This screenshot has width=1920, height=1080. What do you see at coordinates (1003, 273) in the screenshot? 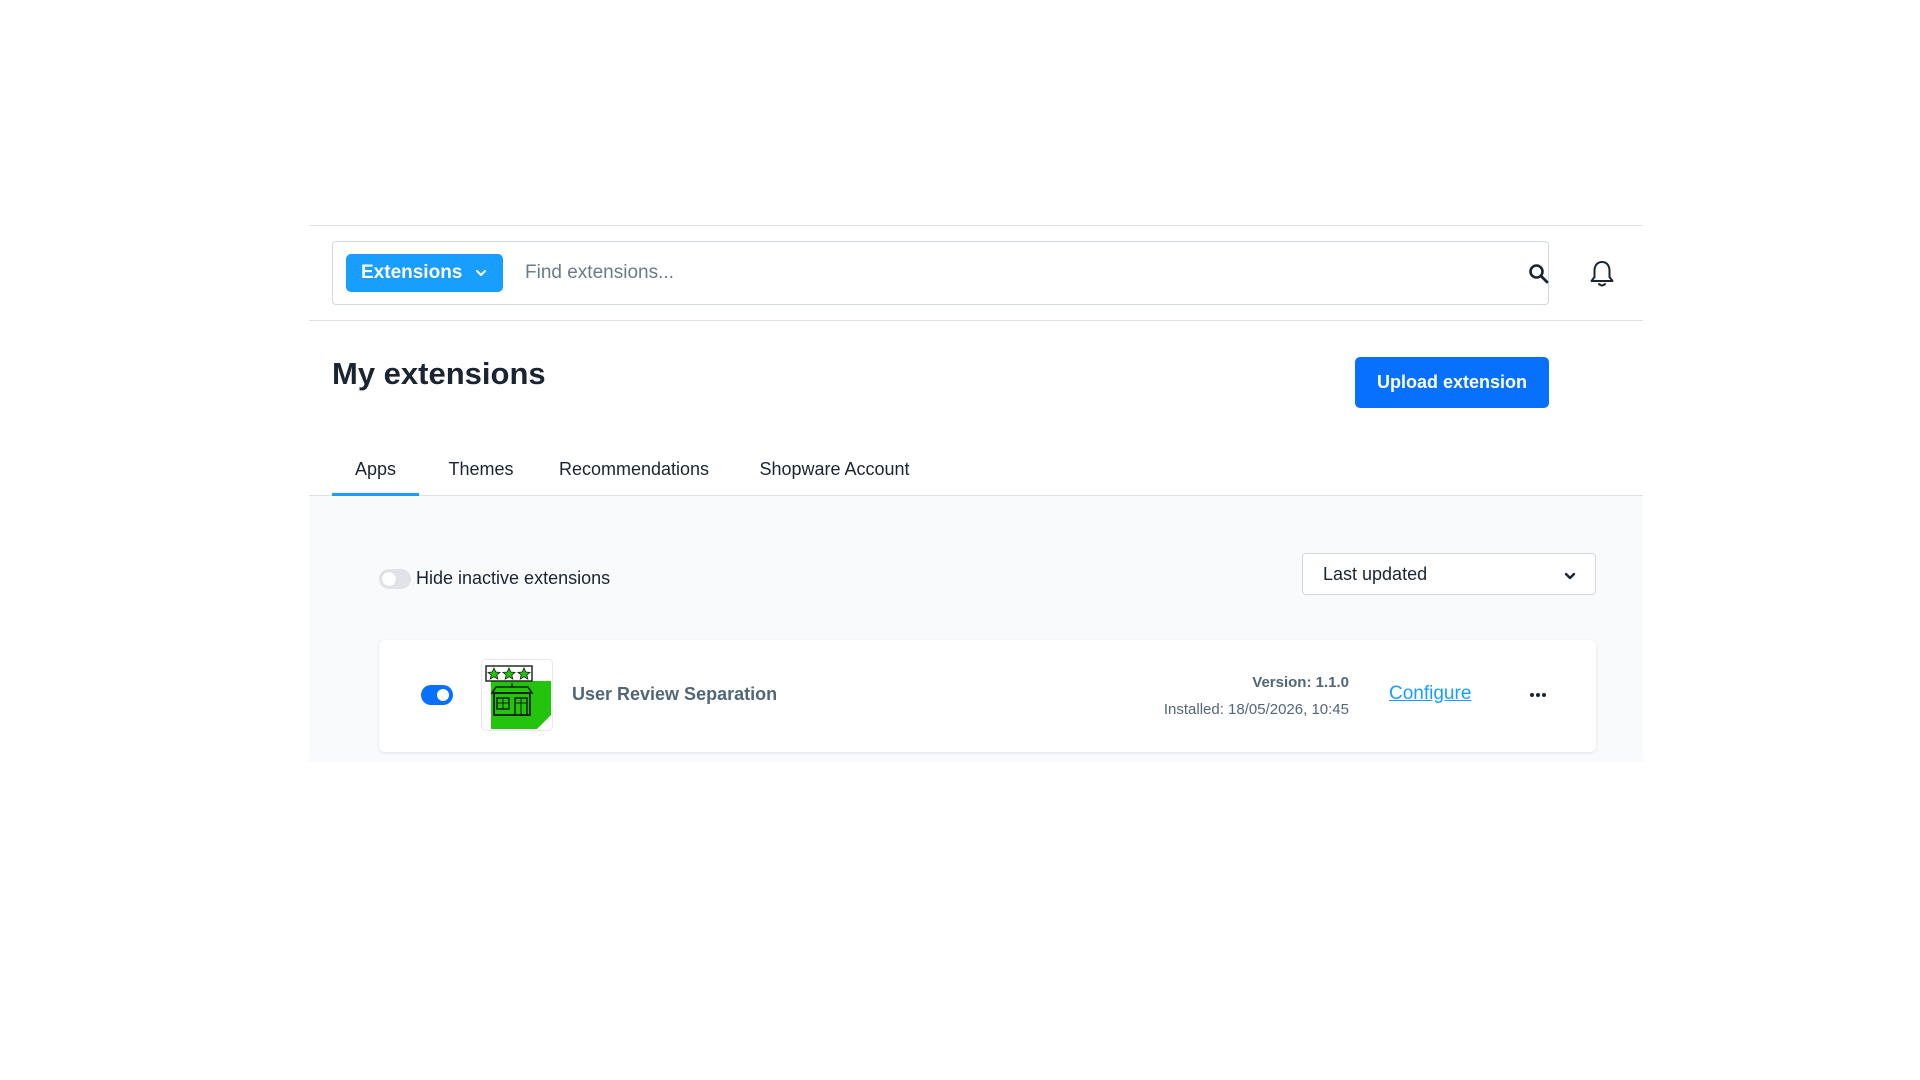
I see `search-input` at bounding box center [1003, 273].